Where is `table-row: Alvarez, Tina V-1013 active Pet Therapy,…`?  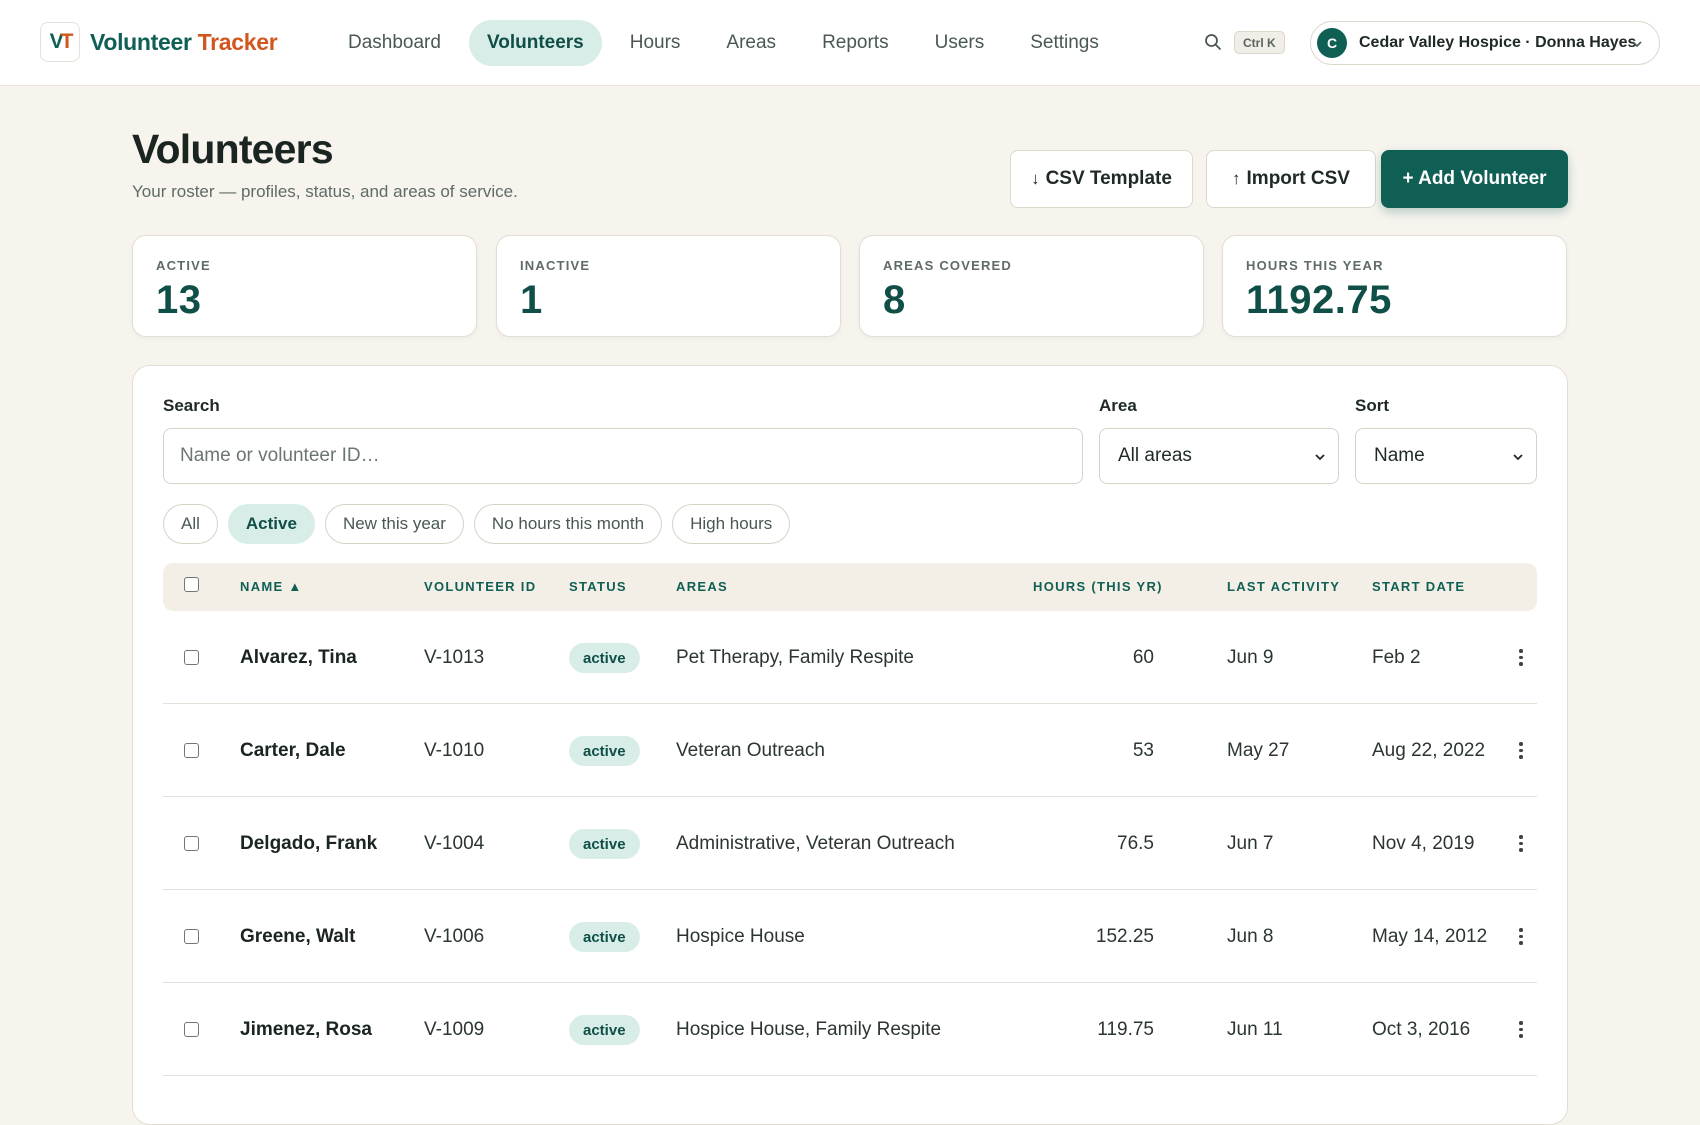 table-row: Alvarez, Tina V-1013 active Pet Therapy,… is located at coordinates (850, 657).